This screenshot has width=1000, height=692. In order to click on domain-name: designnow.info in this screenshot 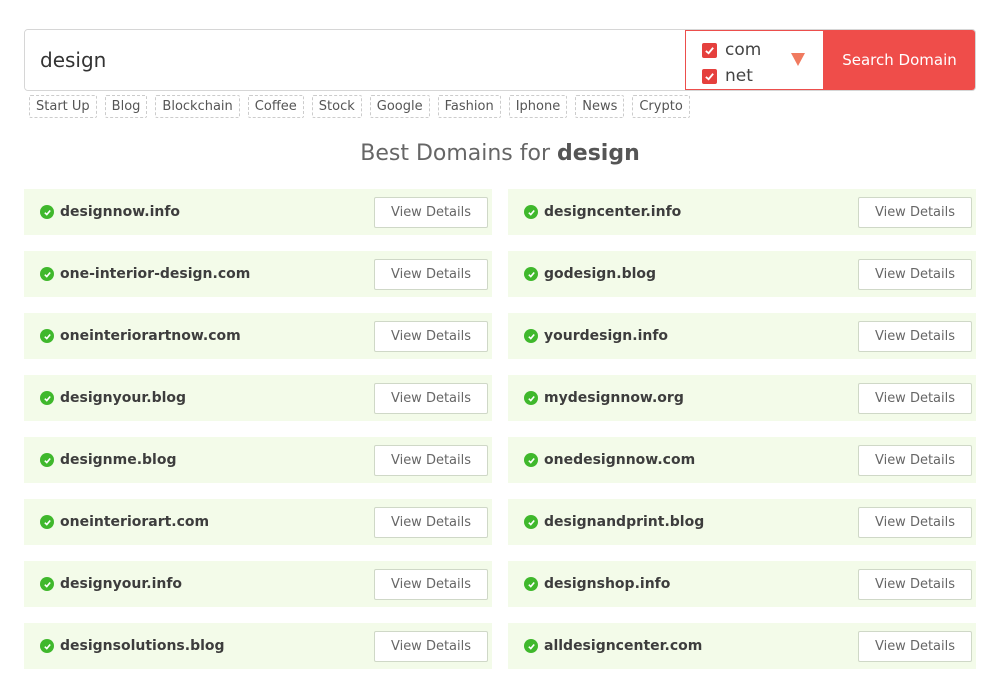, I will do `click(120, 212)`.